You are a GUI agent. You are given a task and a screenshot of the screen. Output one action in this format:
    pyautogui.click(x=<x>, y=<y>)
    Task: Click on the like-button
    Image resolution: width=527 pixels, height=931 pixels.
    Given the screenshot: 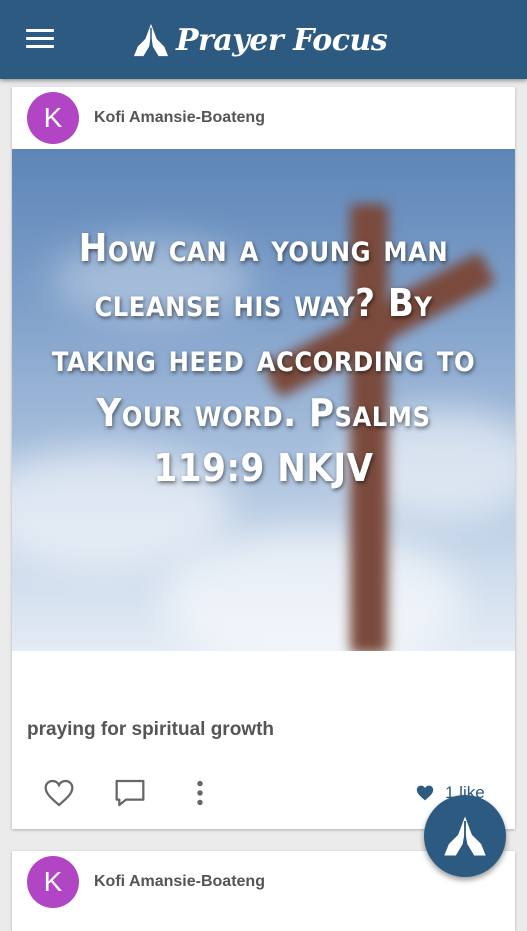 What is the action you would take?
    pyautogui.click(x=59, y=793)
    